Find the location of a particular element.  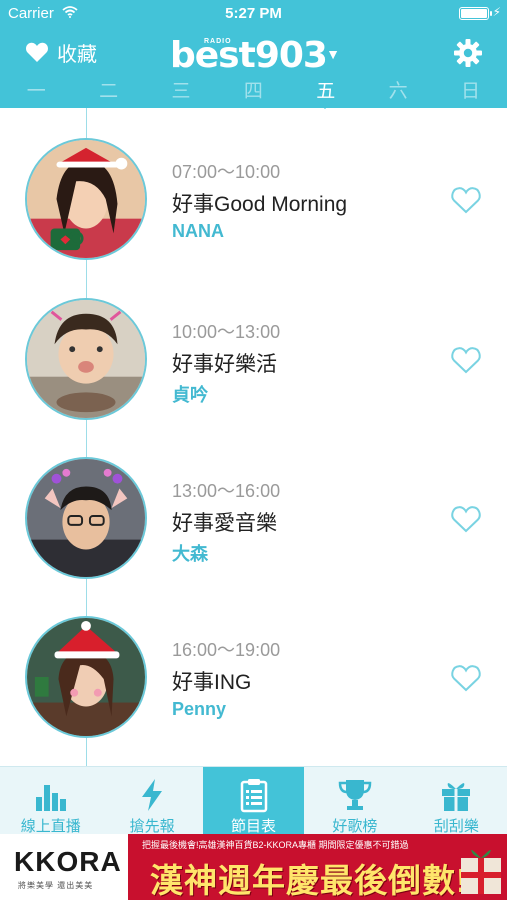

program-host: 大森 is located at coordinates (190, 554).